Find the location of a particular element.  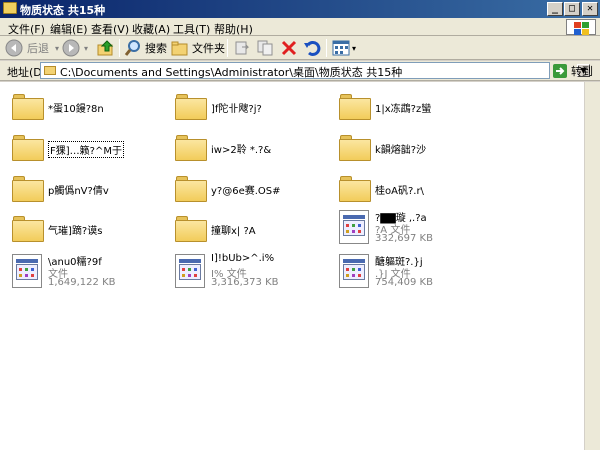

menu-edit: 编辑(E) is located at coordinates (69, 29).